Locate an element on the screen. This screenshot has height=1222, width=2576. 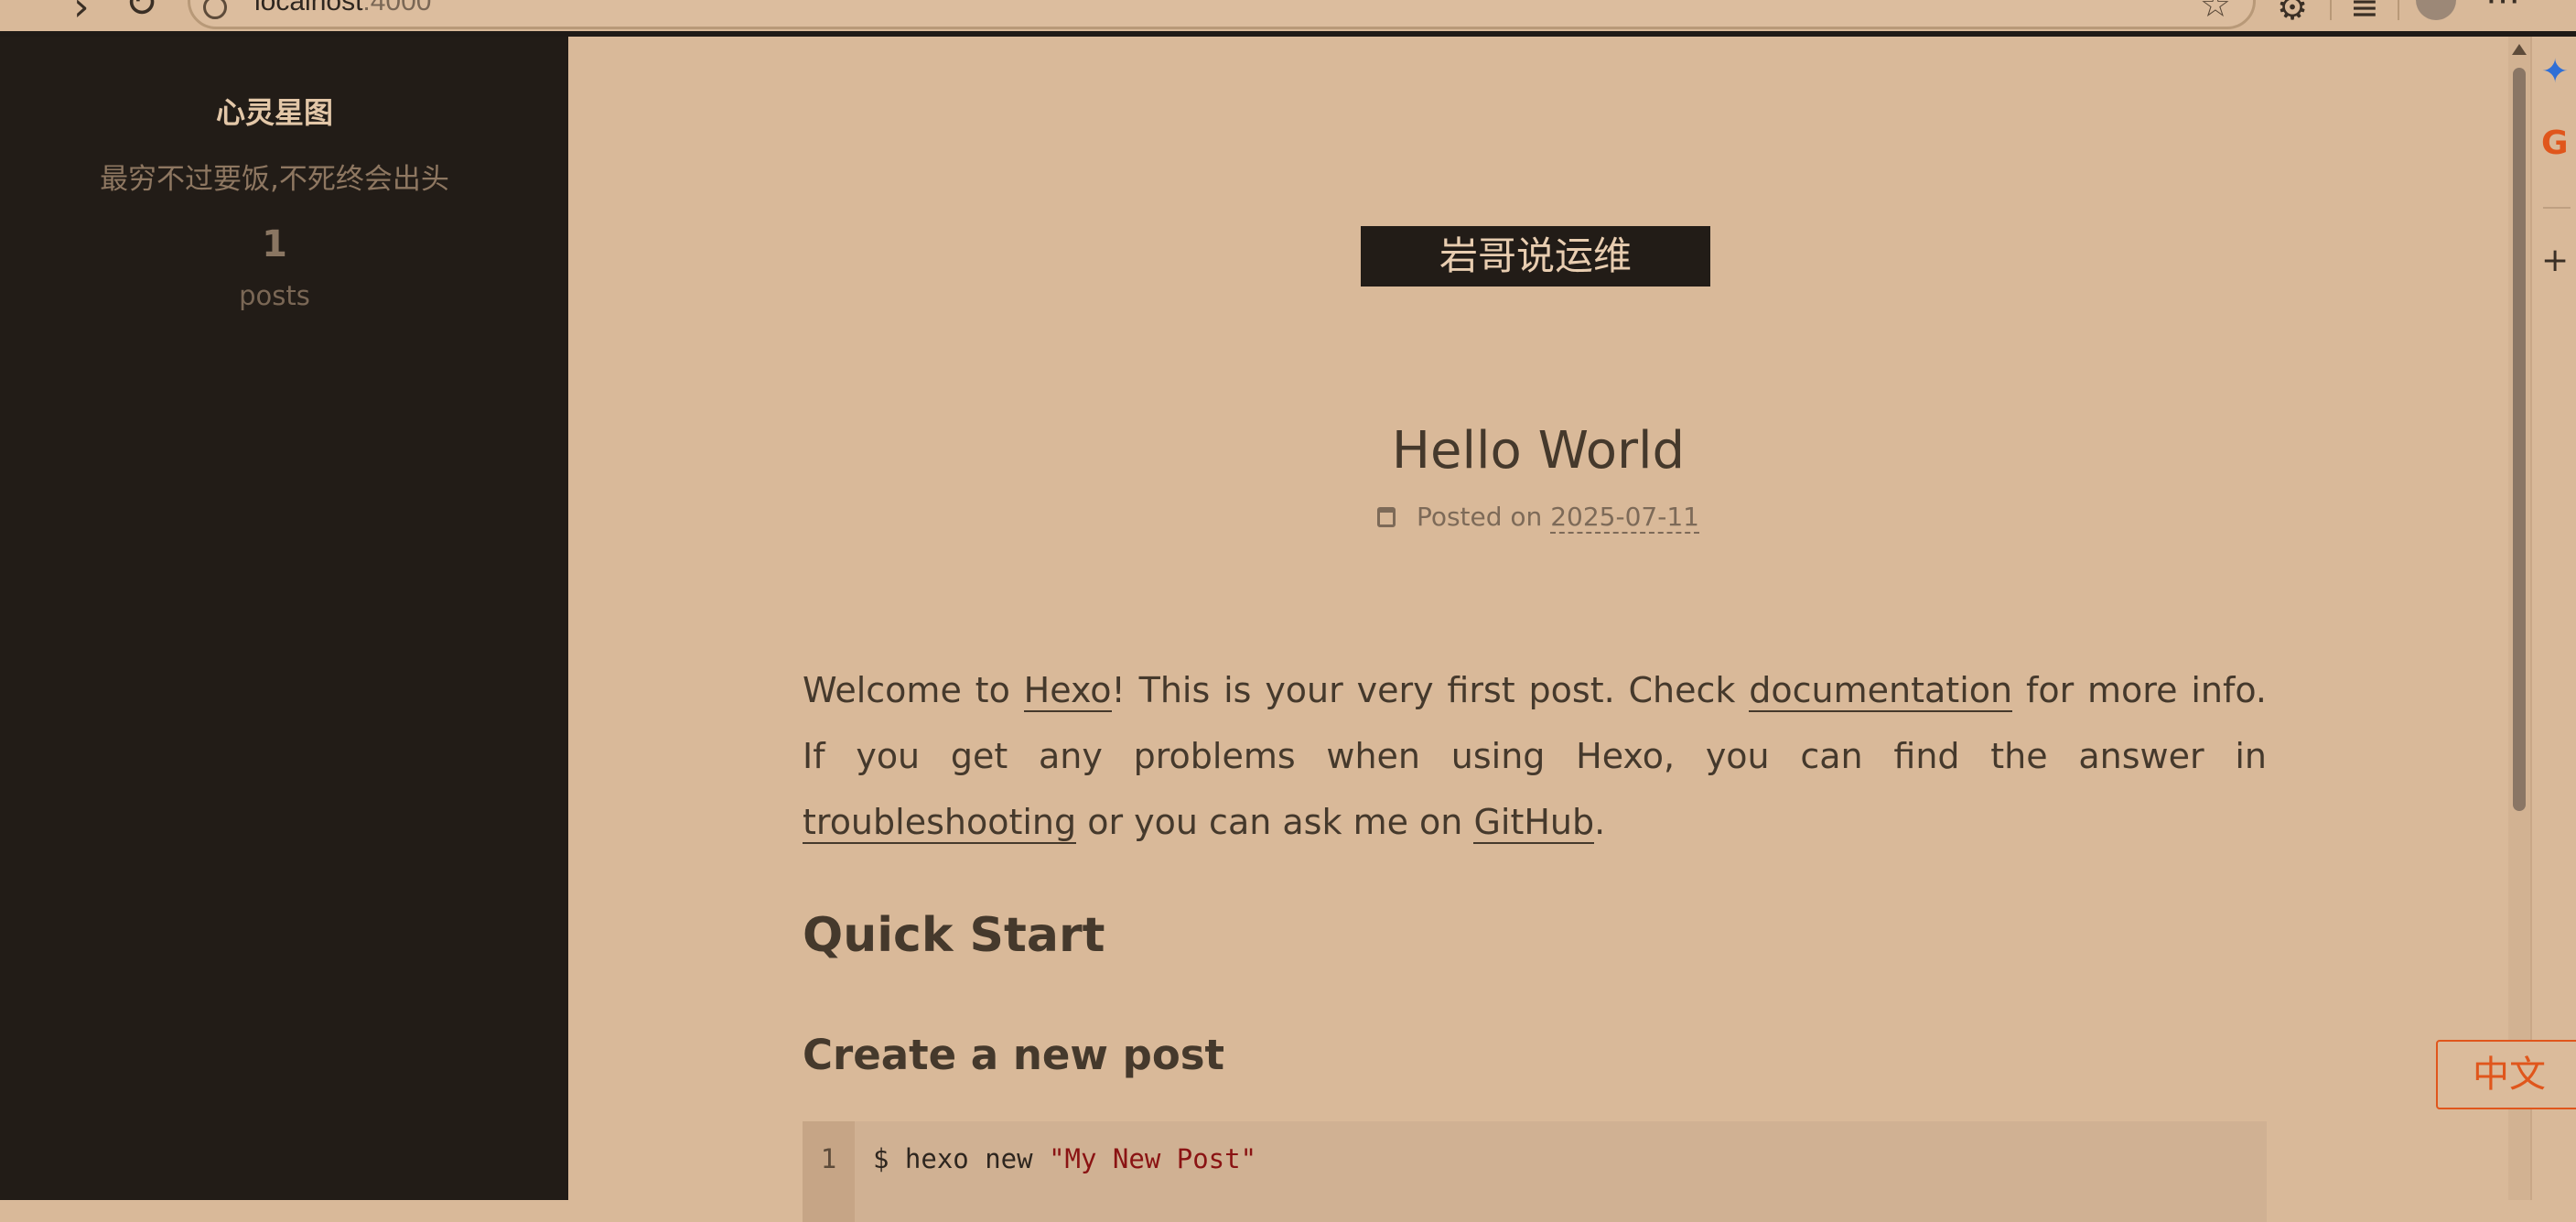
profile-avatar is located at coordinates (2436, 10).